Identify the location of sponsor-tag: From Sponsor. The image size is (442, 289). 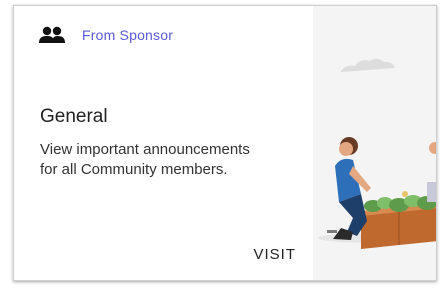
(106, 35).